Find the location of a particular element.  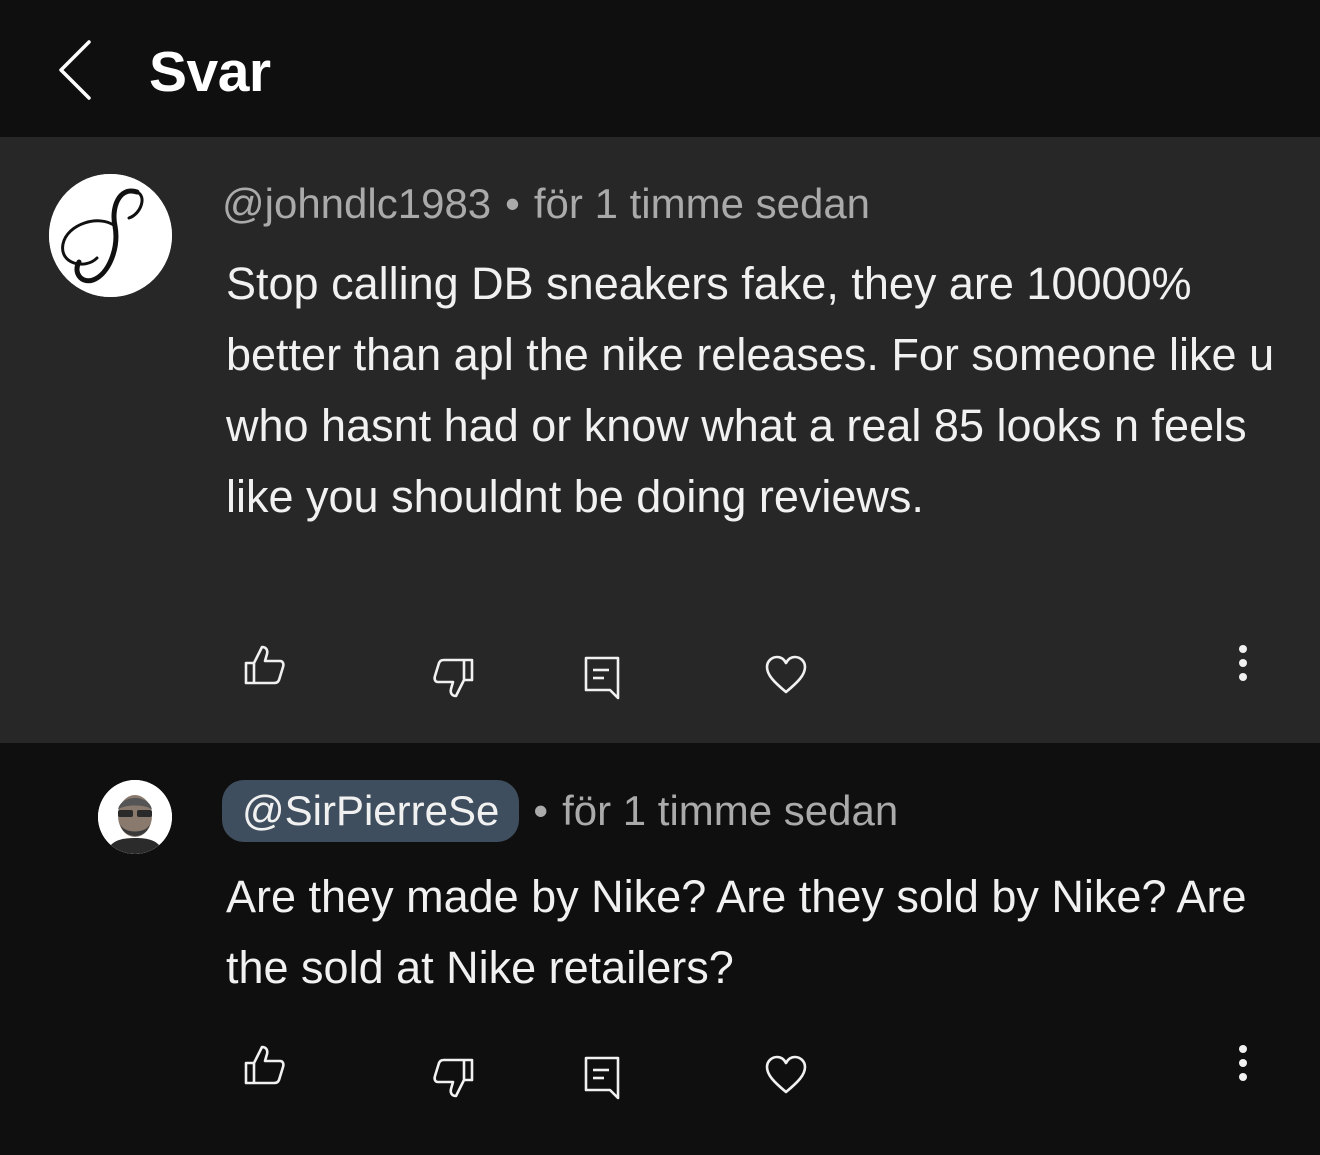

script-letter-avatar-icon is located at coordinates (110, 235).